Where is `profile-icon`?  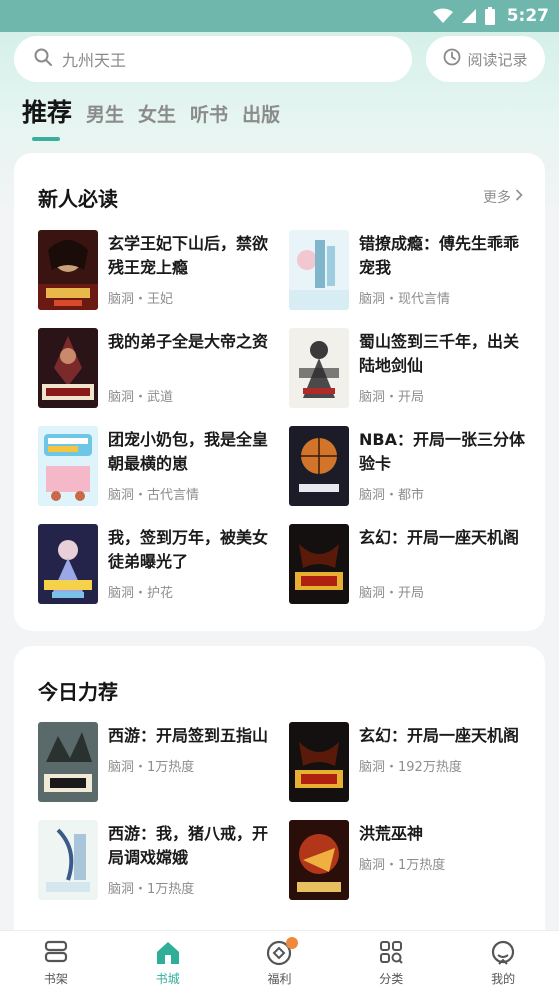 profile-icon is located at coordinates (503, 952).